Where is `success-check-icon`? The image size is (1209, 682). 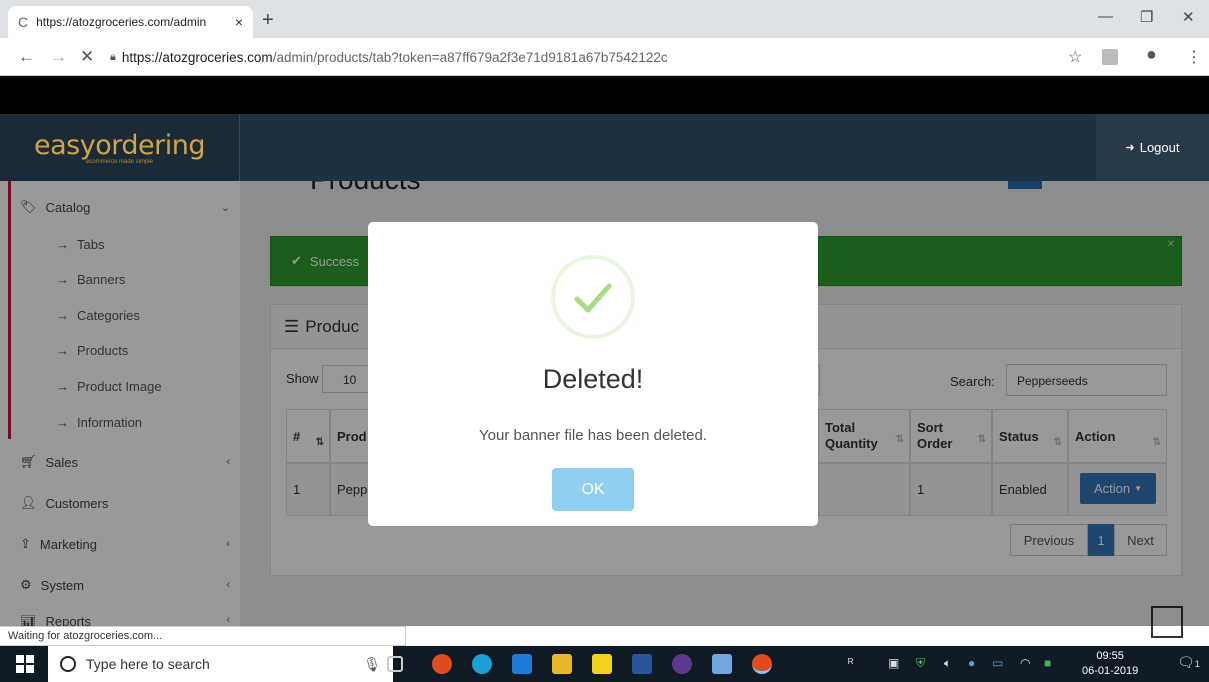 success-check-icon is located at coordinates (593, 297).